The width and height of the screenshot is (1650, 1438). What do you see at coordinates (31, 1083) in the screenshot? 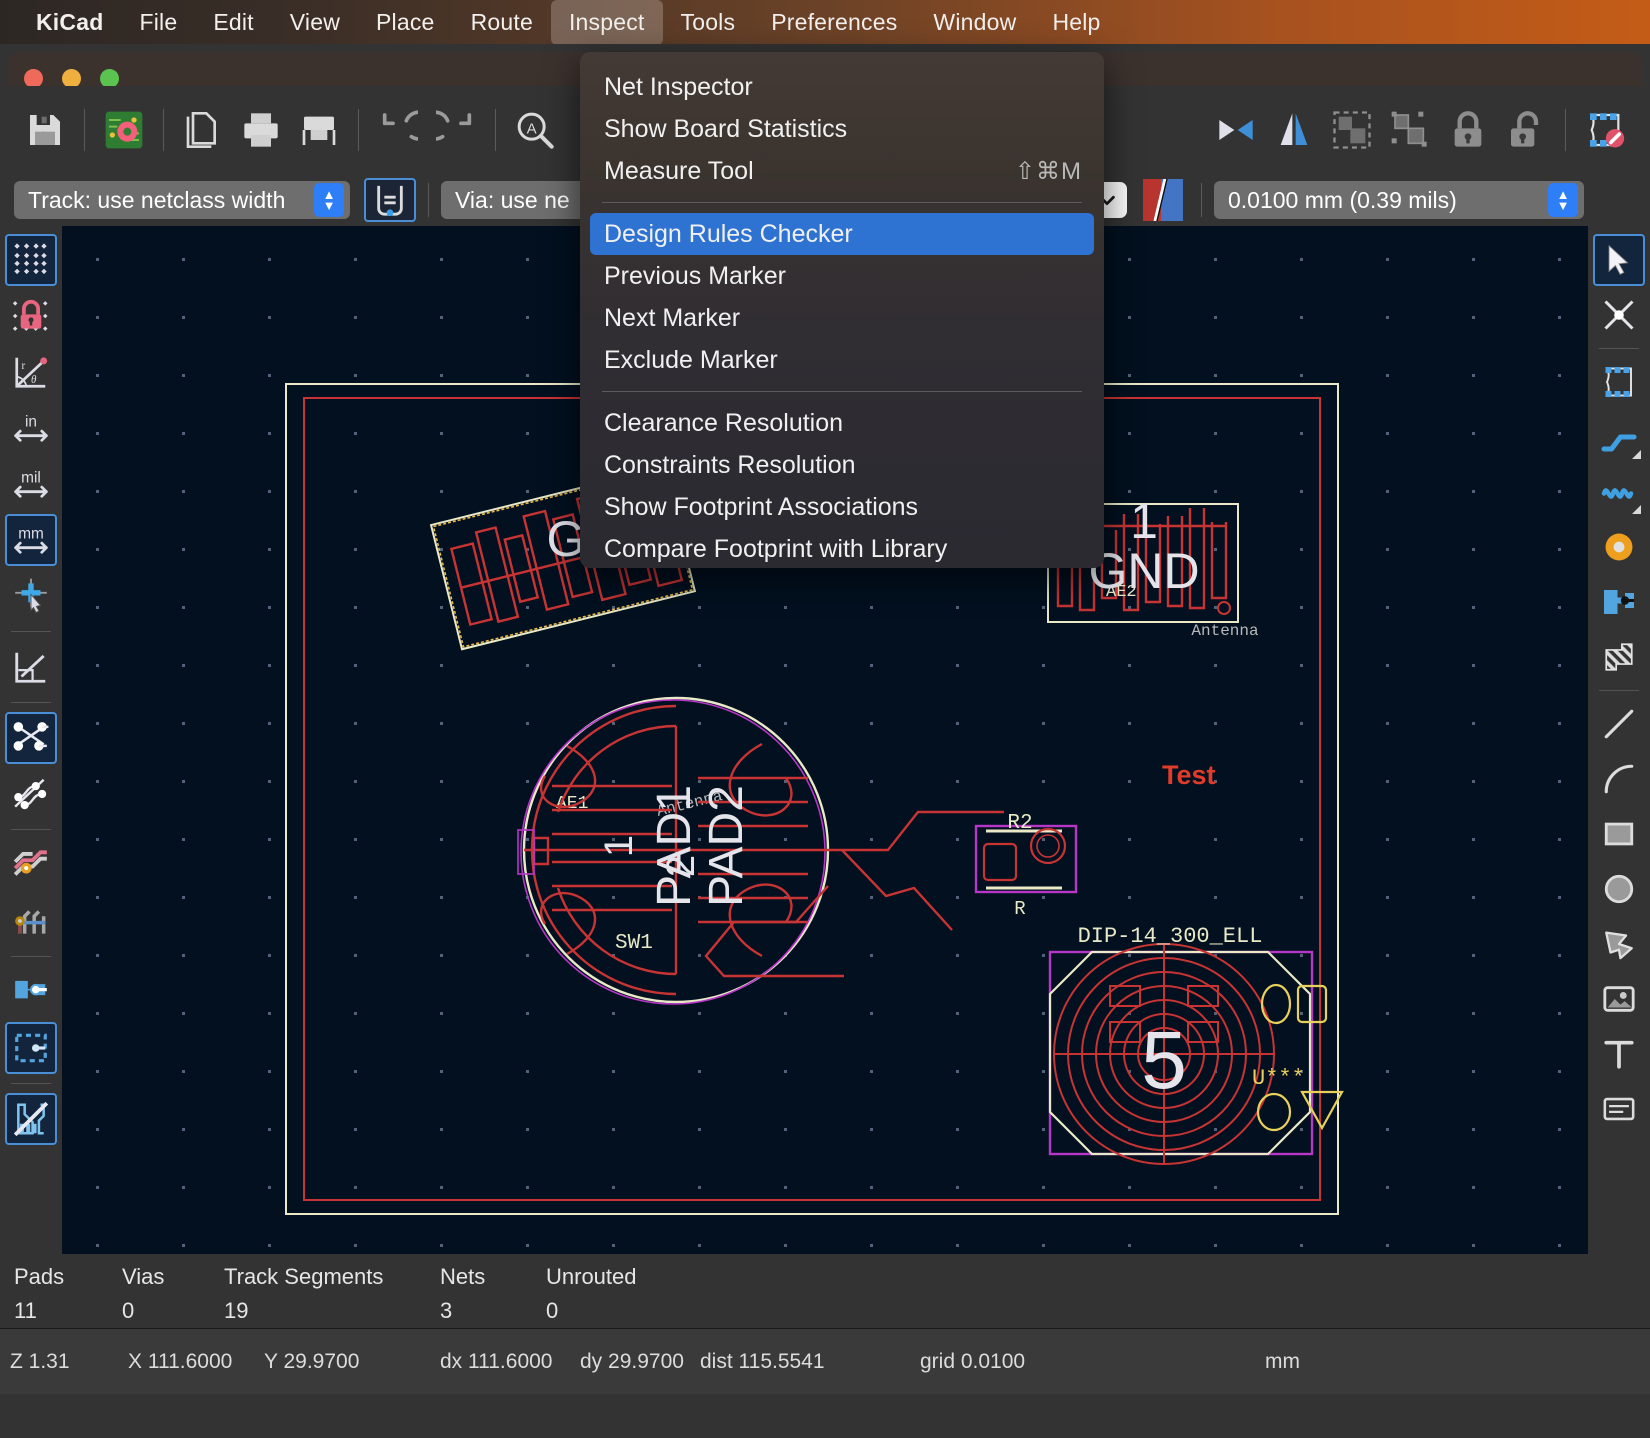
I see `left-separator` at bounding box center [31, 1083].